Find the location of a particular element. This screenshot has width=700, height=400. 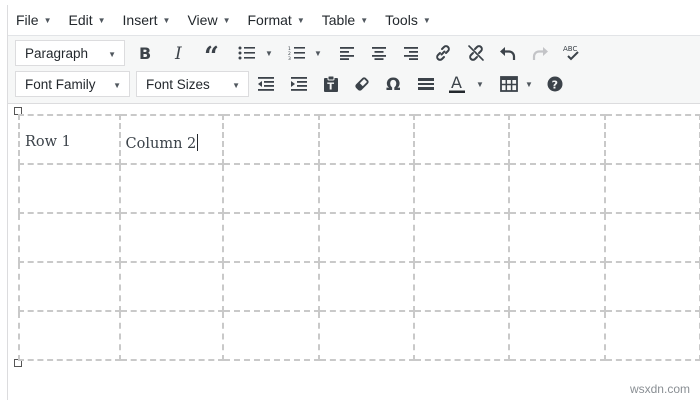

menu-view-label: View is located at coordinates (202, 20).